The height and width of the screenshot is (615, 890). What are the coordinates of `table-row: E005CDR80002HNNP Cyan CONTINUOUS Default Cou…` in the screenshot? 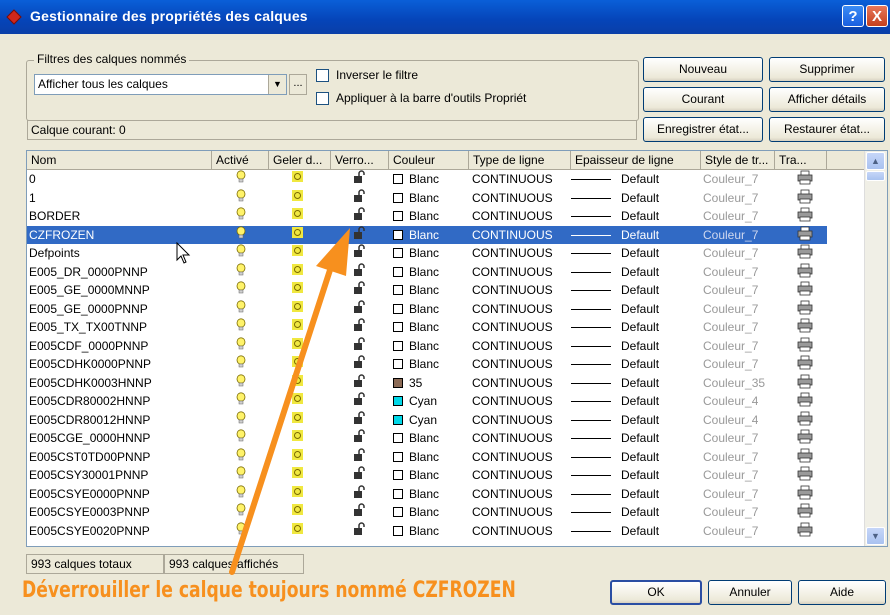 It's located at (427, 401).